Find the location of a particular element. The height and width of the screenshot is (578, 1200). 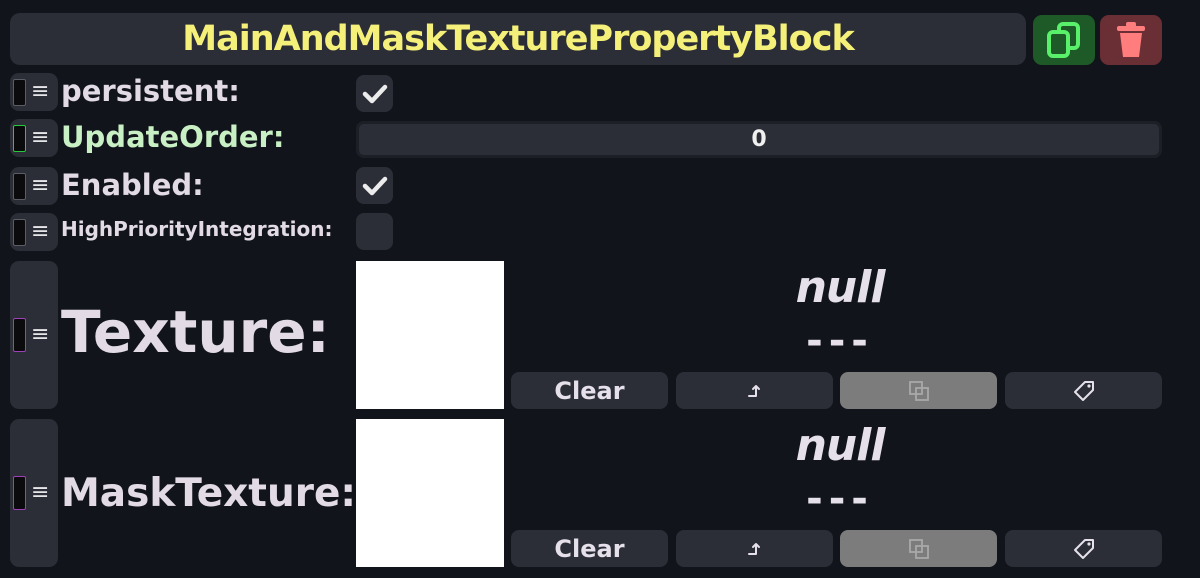

mask-texture-asset-name: null is located at coordinates (840, 445).